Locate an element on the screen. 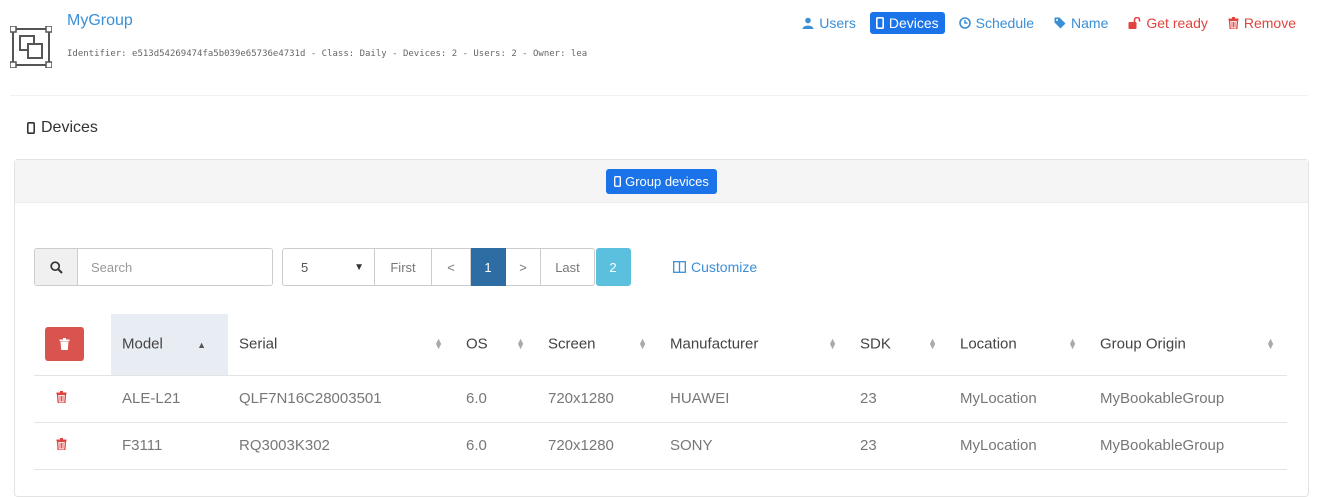 The height and width of the screenshot is (497, 1318). group-icon is located at coordinates (31, 47).